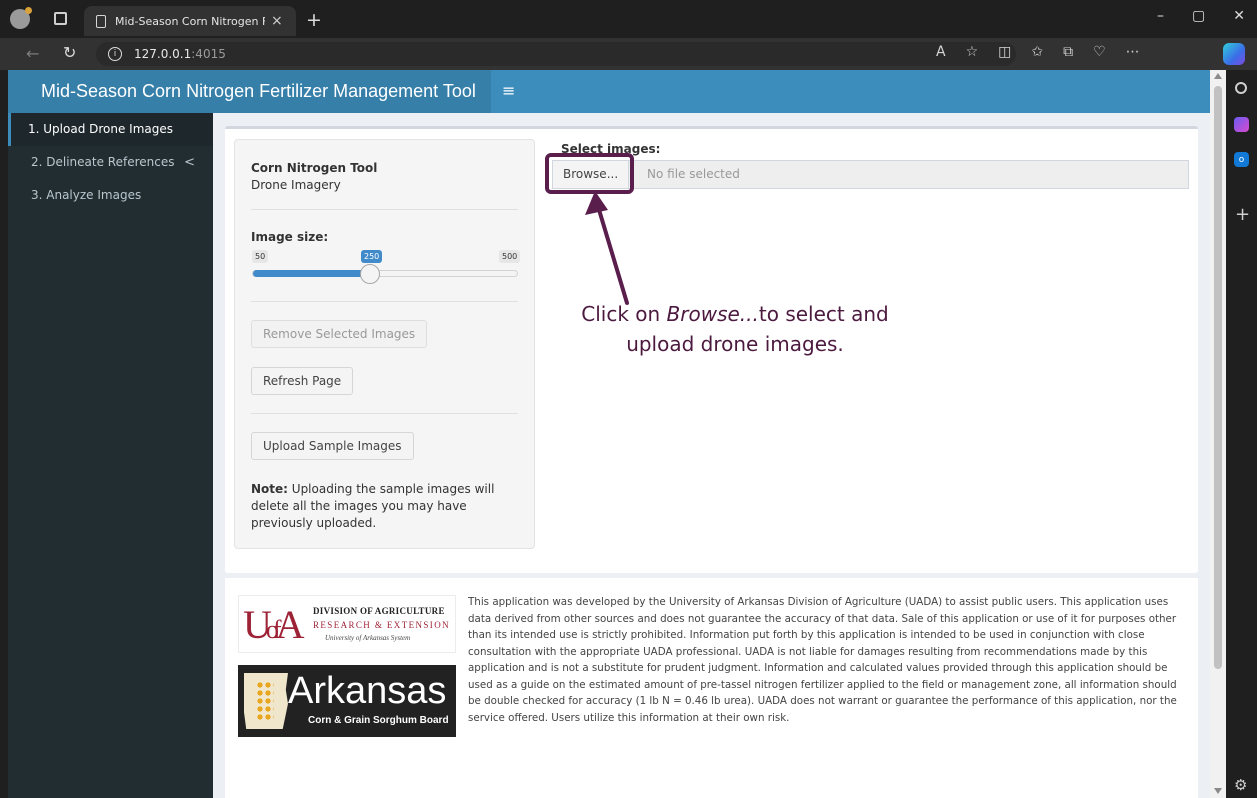 This screenshot has width=1257, height=798. I want to click on address-toolbar: ← ↻ i 127.0.0.1:4015 A ☆ ◫ ✩ ⧉ ♡ ⋯, so click(628, 54).